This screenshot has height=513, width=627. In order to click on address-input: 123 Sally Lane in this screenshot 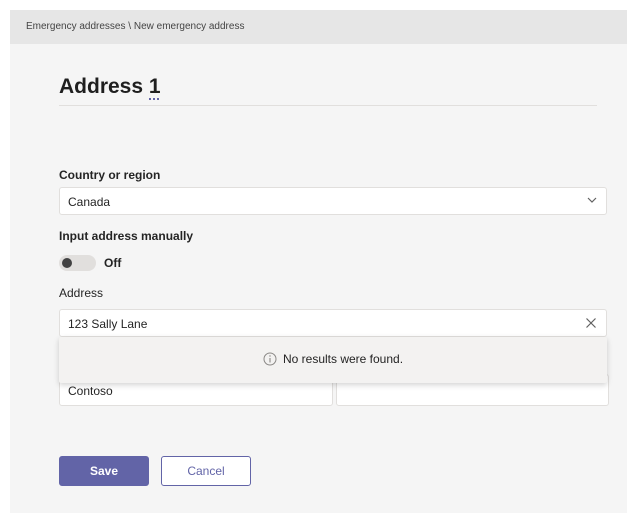, I will do `click(333, 323)`.